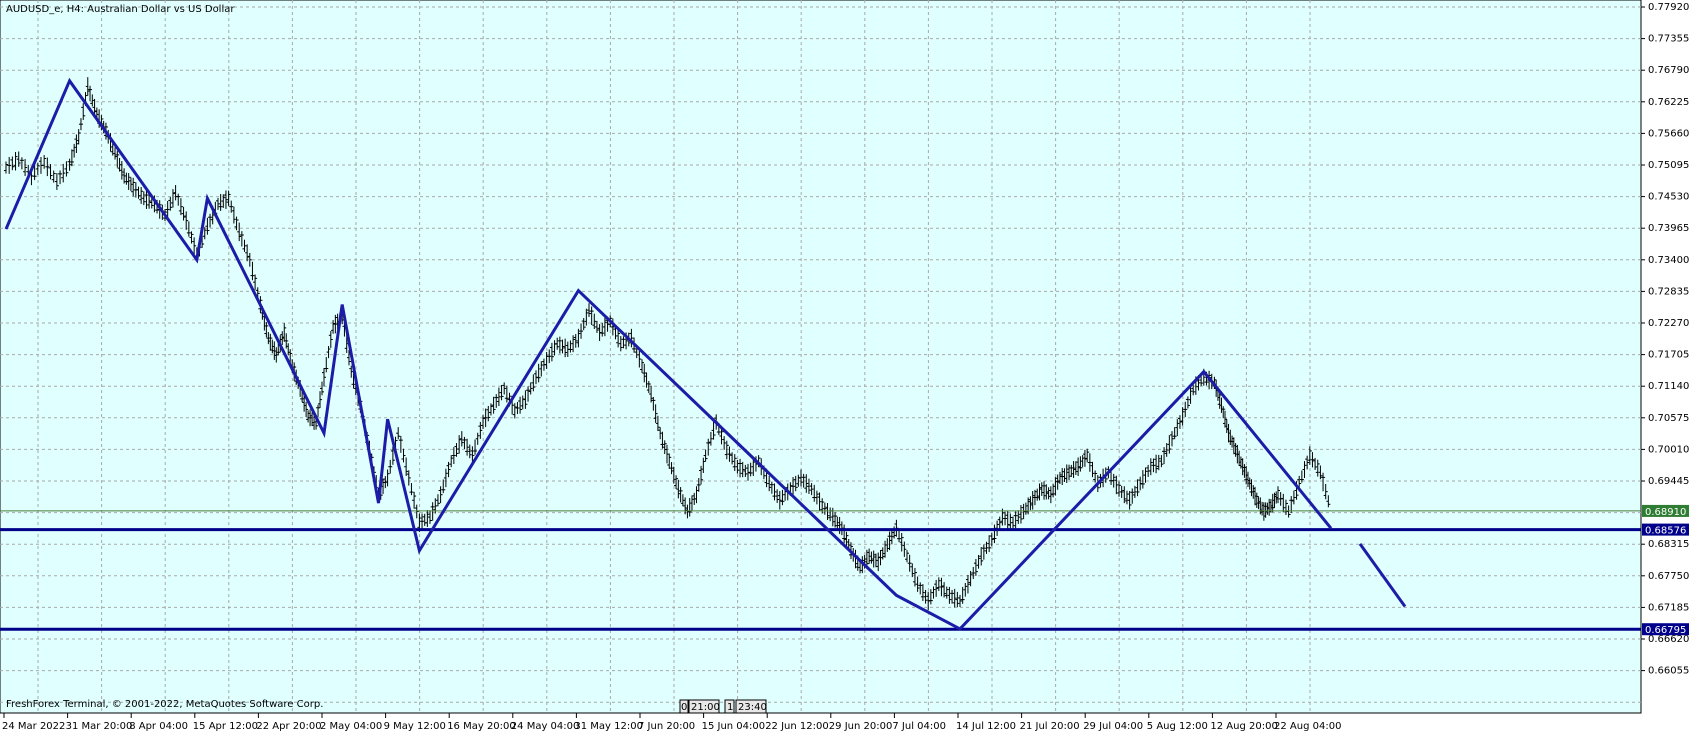  Describe the element at coordinates (1668, 260) in the screenshot. I see `price-tick-label: 0.73400` at that location.